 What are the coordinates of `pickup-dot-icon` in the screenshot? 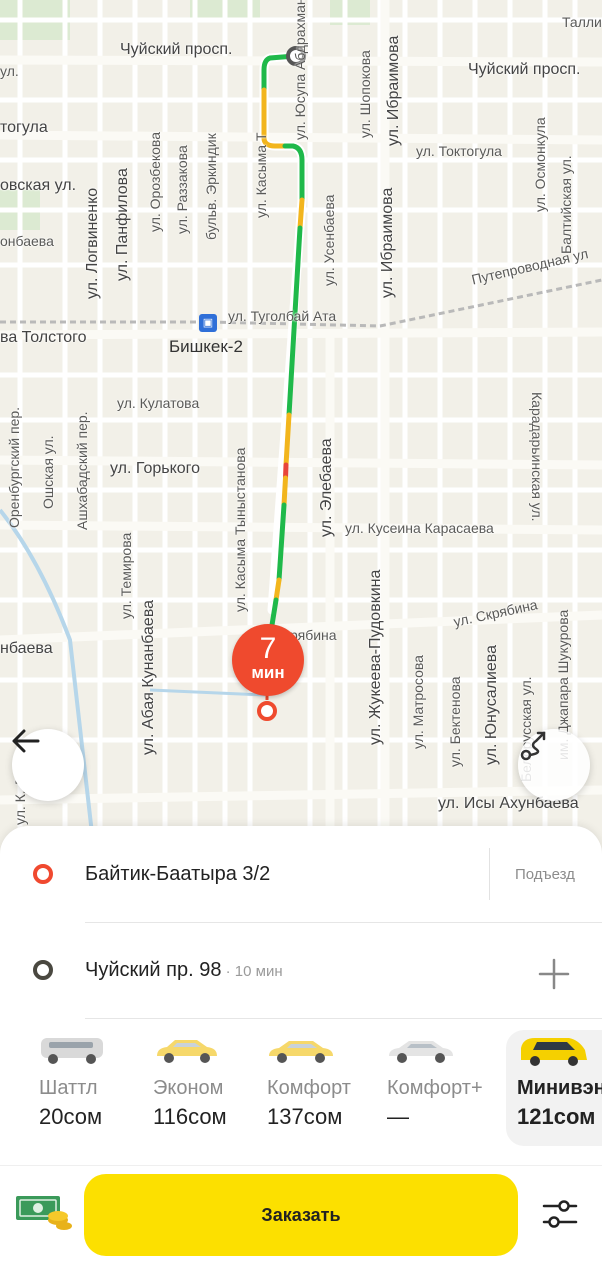 It's located at (43, 874).